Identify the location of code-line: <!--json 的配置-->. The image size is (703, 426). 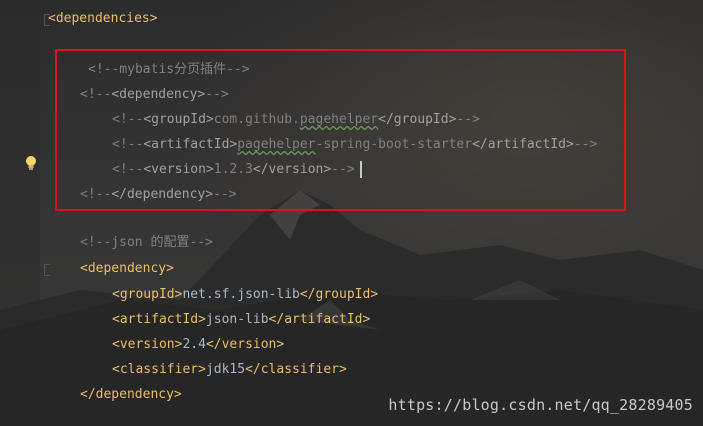
(146, 243).